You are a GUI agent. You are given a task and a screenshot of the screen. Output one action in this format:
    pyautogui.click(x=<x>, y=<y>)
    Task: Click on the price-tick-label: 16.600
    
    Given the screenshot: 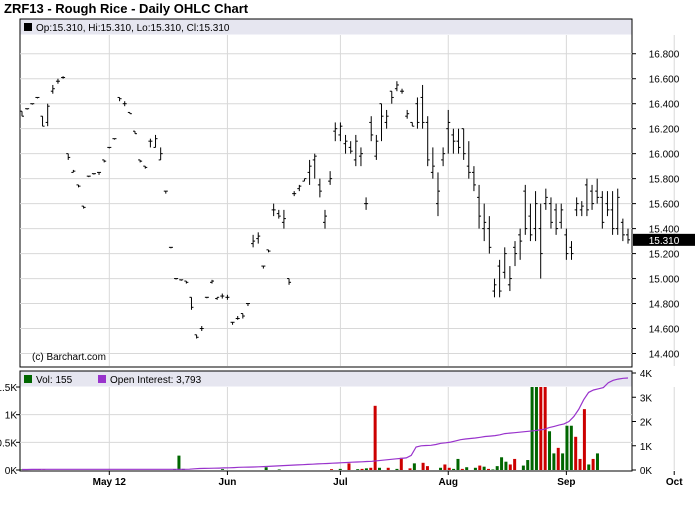 What is the action you would take?
    pyautogui.click(x=664, y=80)
    